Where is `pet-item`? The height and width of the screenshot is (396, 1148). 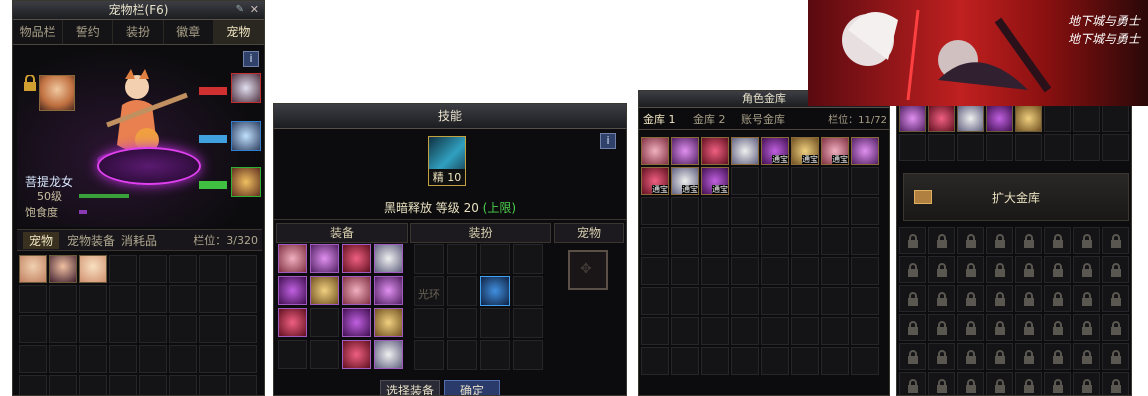 pet-item is located at coordinates (93, 269).